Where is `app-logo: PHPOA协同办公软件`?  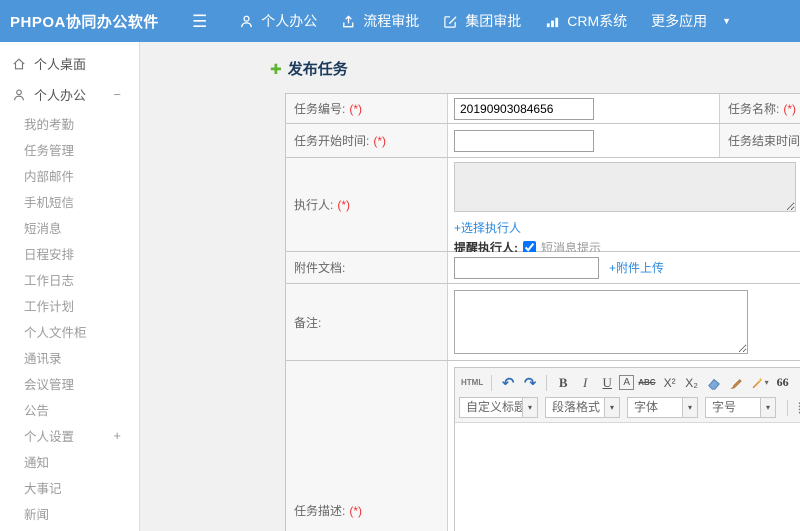 app-logo: PHPOA协同办公软件 is located at coordinates (84, 22).